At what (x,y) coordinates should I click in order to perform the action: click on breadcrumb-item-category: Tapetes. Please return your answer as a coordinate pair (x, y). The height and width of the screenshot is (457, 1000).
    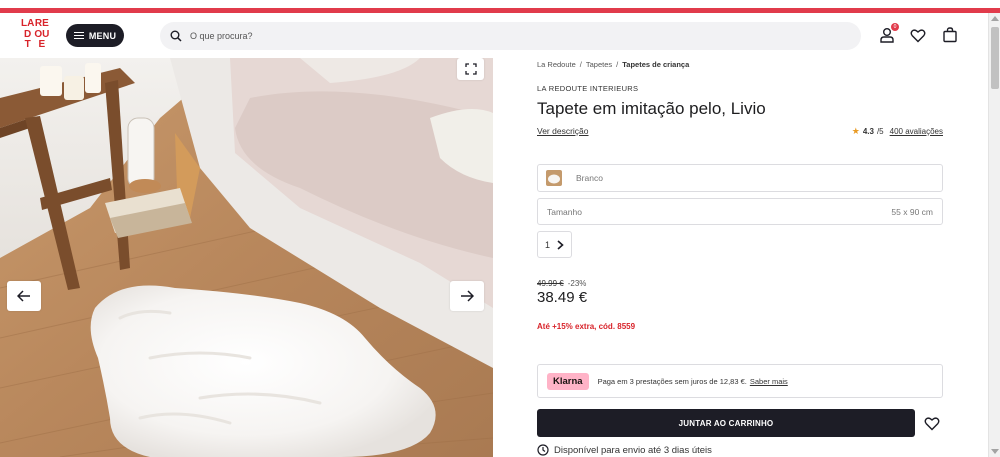
    Looking at the image, I should click on (599, 64).